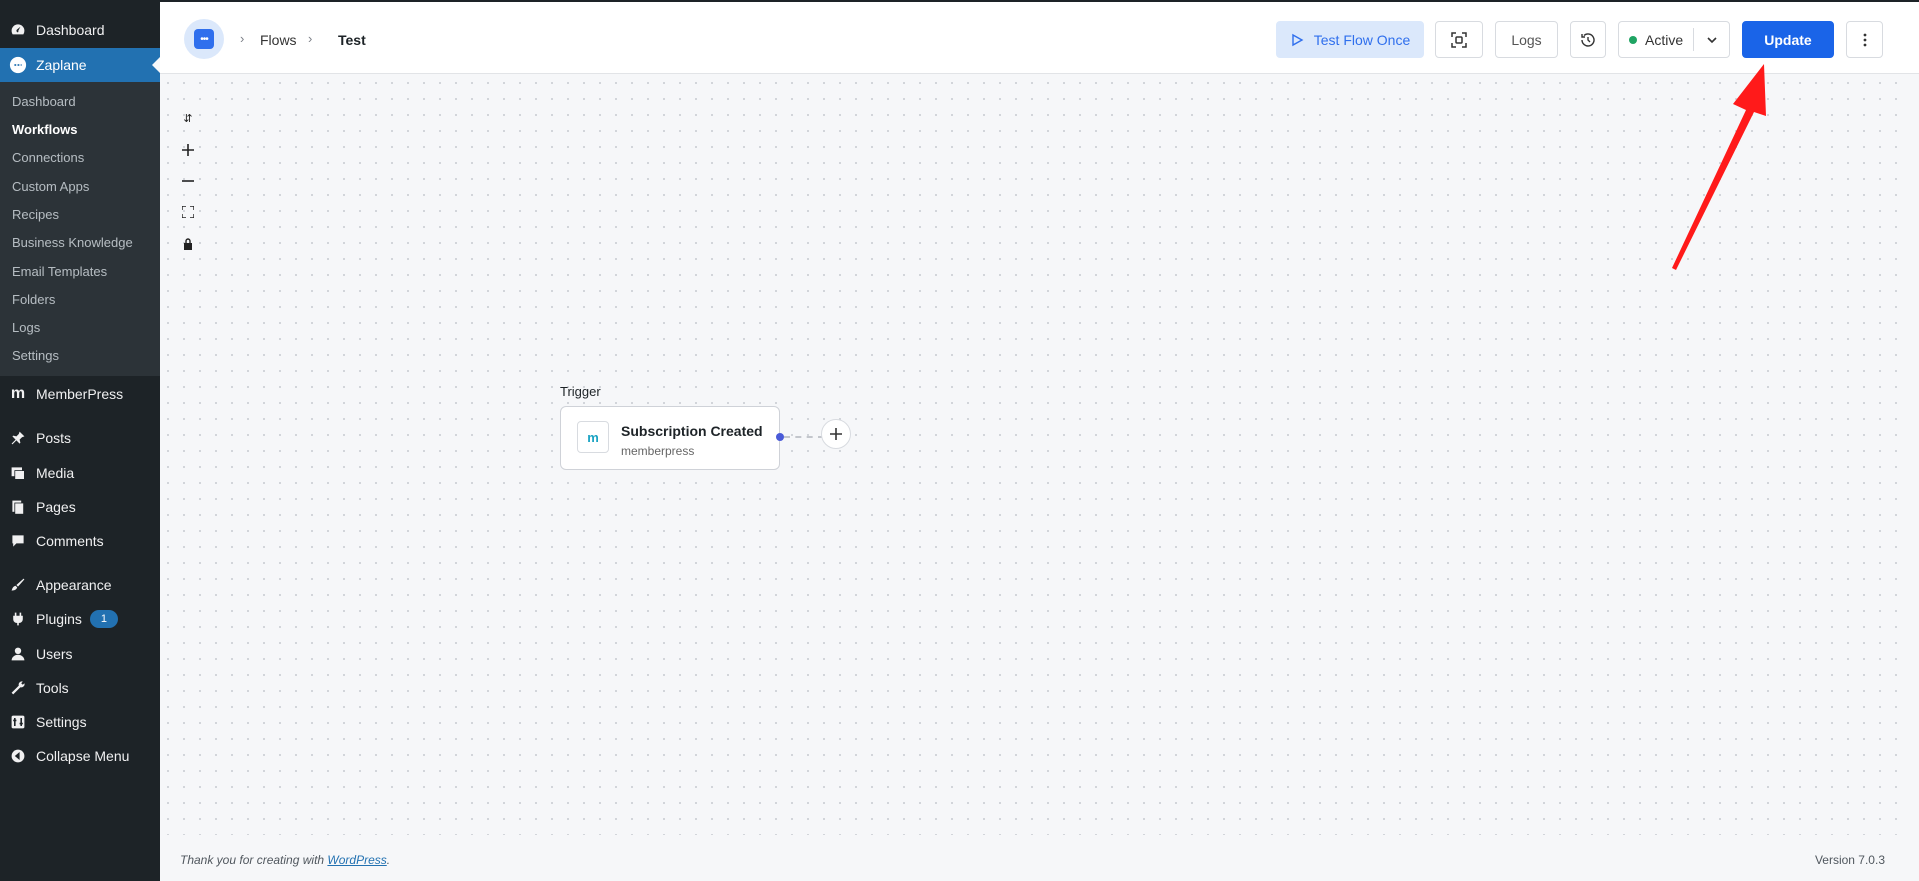 The height and width of the screenshot is (881, 1919). I want to click on breadcrumb-current-flow: Test, so click(352, 40).